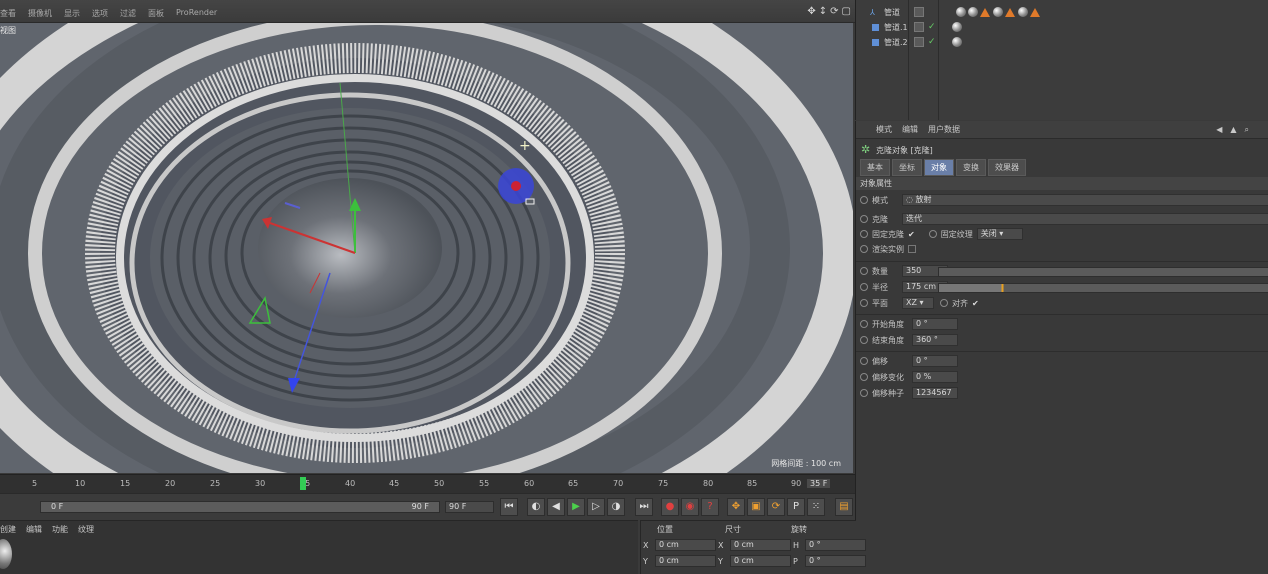 Image resolution: width=1268 pixels, height=574 pixels. What do you see at coordinates (644, 507) in the screenshot?
I see `go-to-end-icon: ⏭` at bounding box center [644, 507].